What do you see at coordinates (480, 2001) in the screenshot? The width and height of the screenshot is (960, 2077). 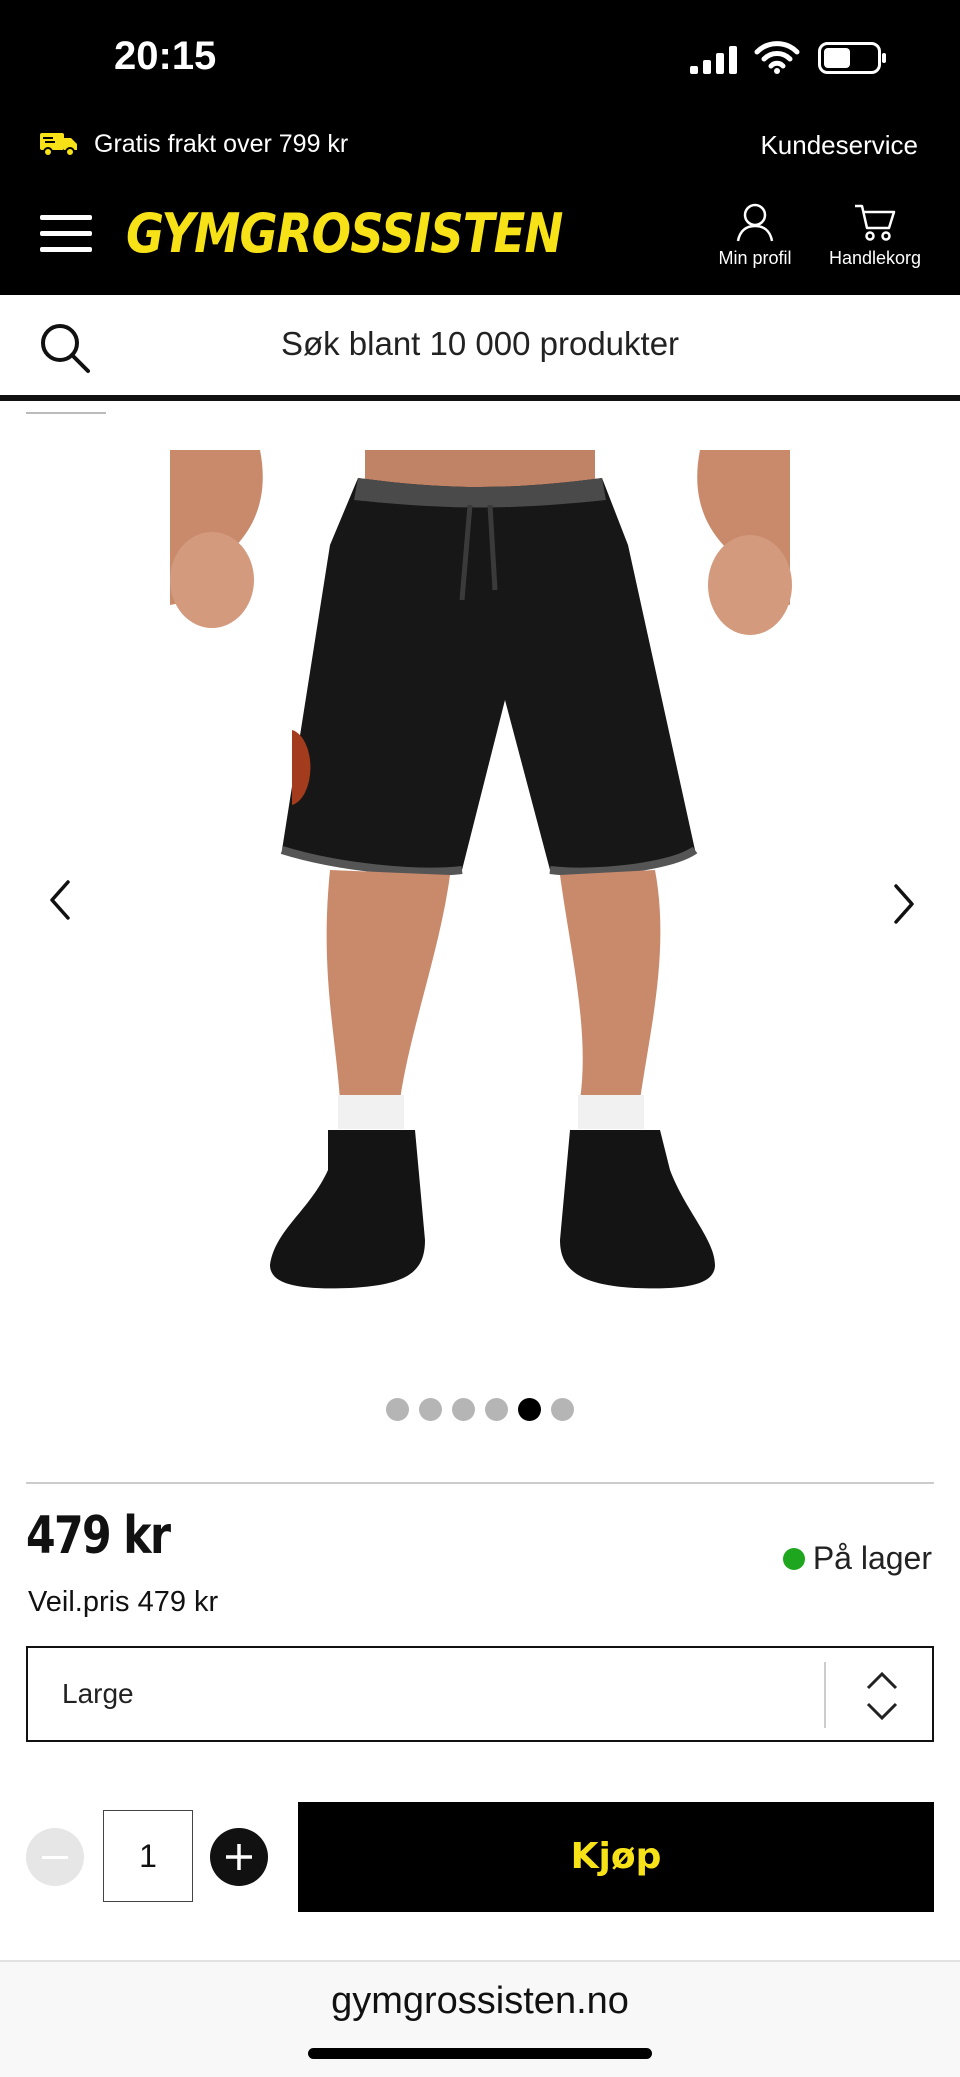 I see `url-text: gymgrossisten.no` at bounding box center [480, 2001].